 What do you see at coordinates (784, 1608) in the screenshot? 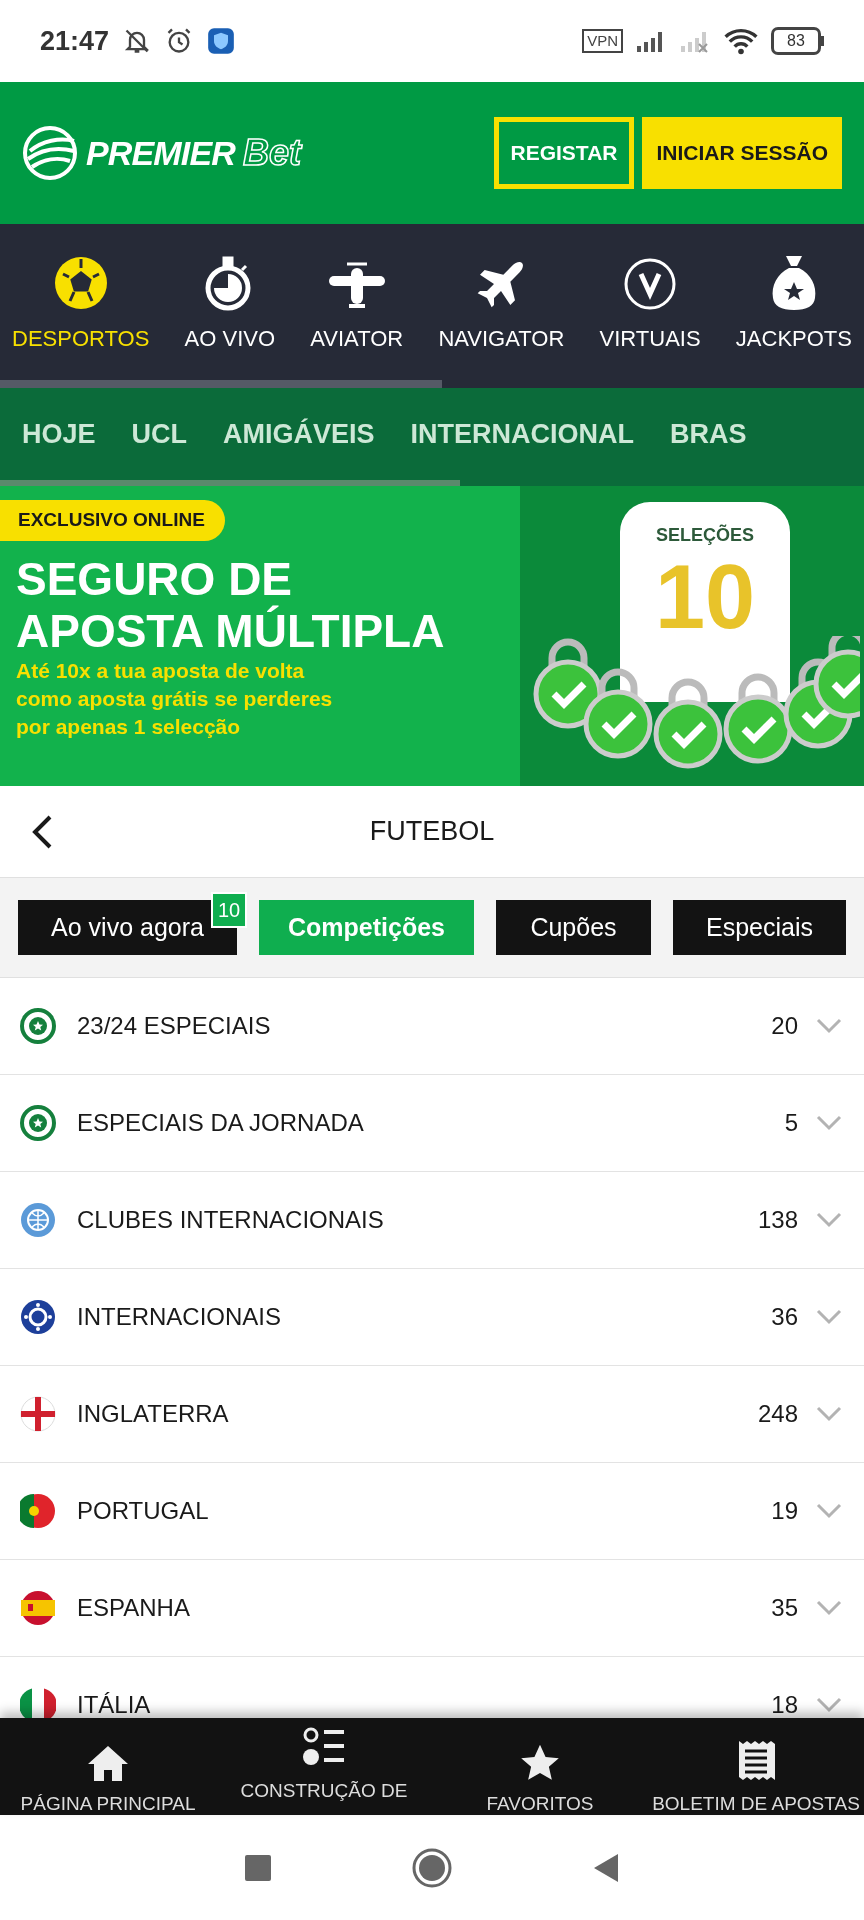
I see `event-count: 35` at bounding box center [784, 1608].